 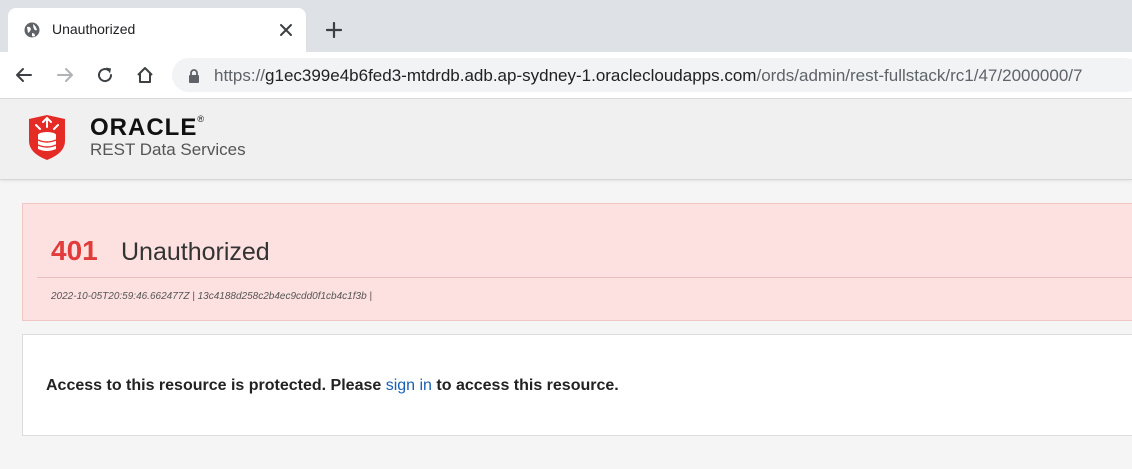 What do you see at coordinates (566, 26) in the screenshot?
I see `tab-strip: Unauthorized` at bounding box center [566, 26].